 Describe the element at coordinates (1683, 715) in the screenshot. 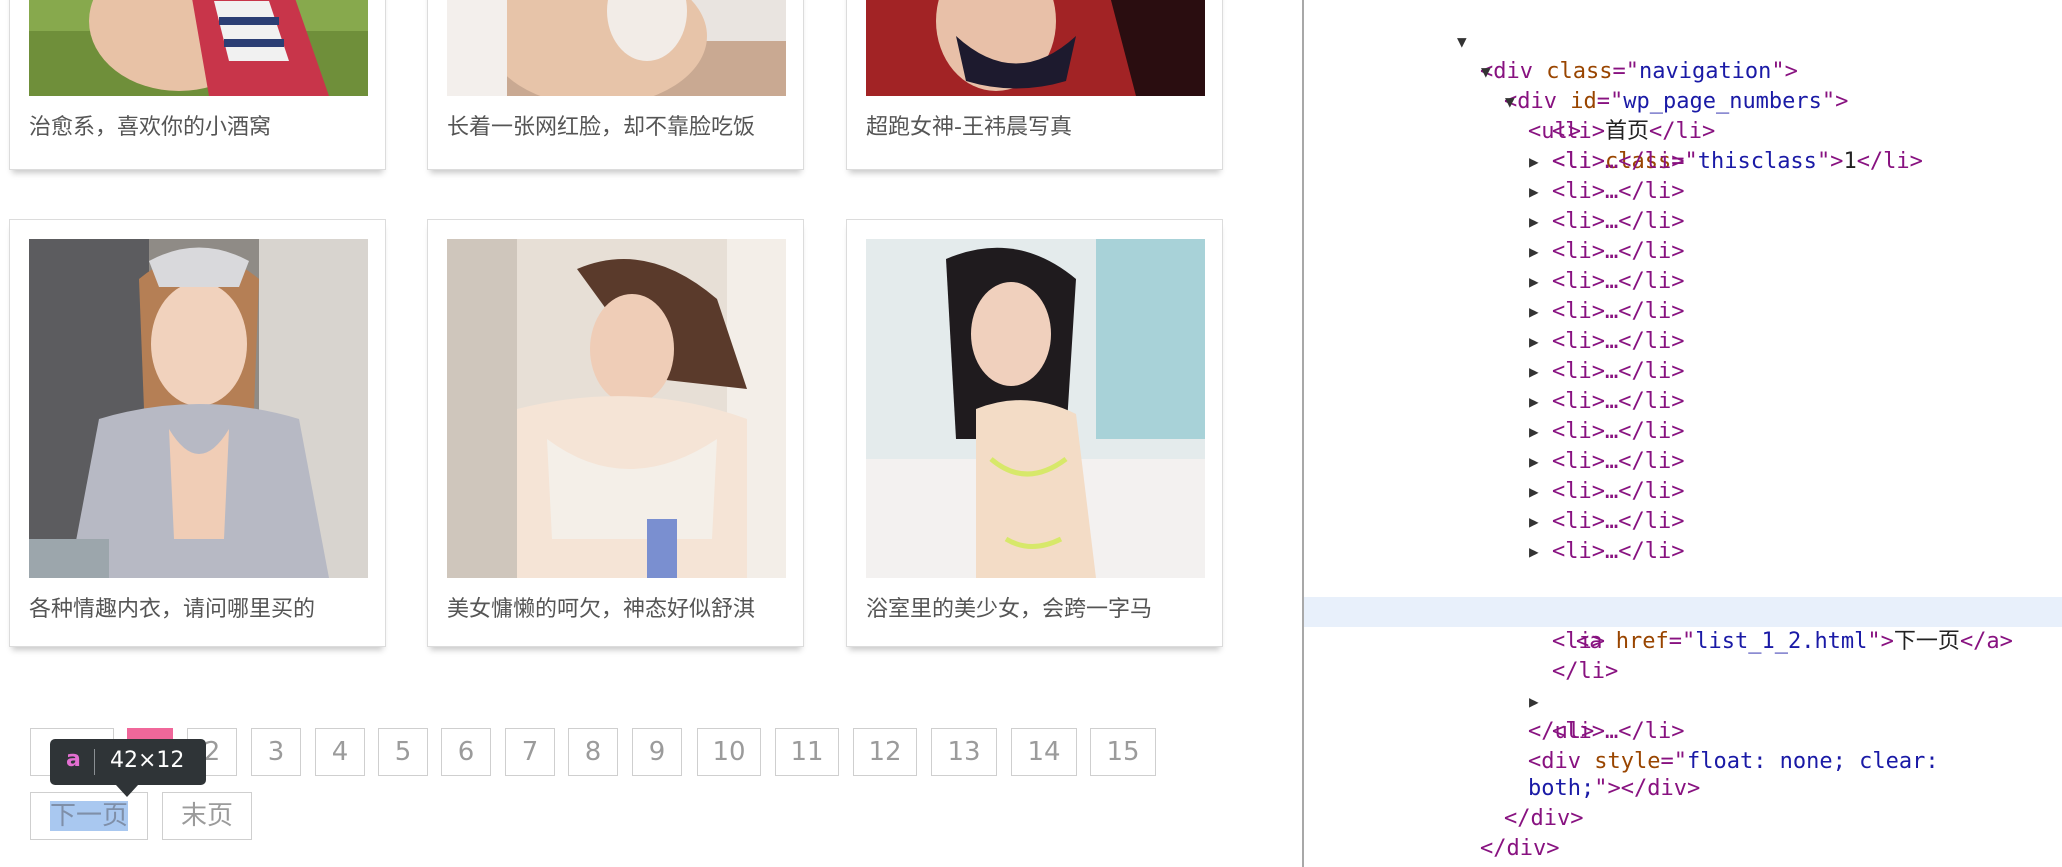

I see `dom-node-ul-close: </ul>` at that location.